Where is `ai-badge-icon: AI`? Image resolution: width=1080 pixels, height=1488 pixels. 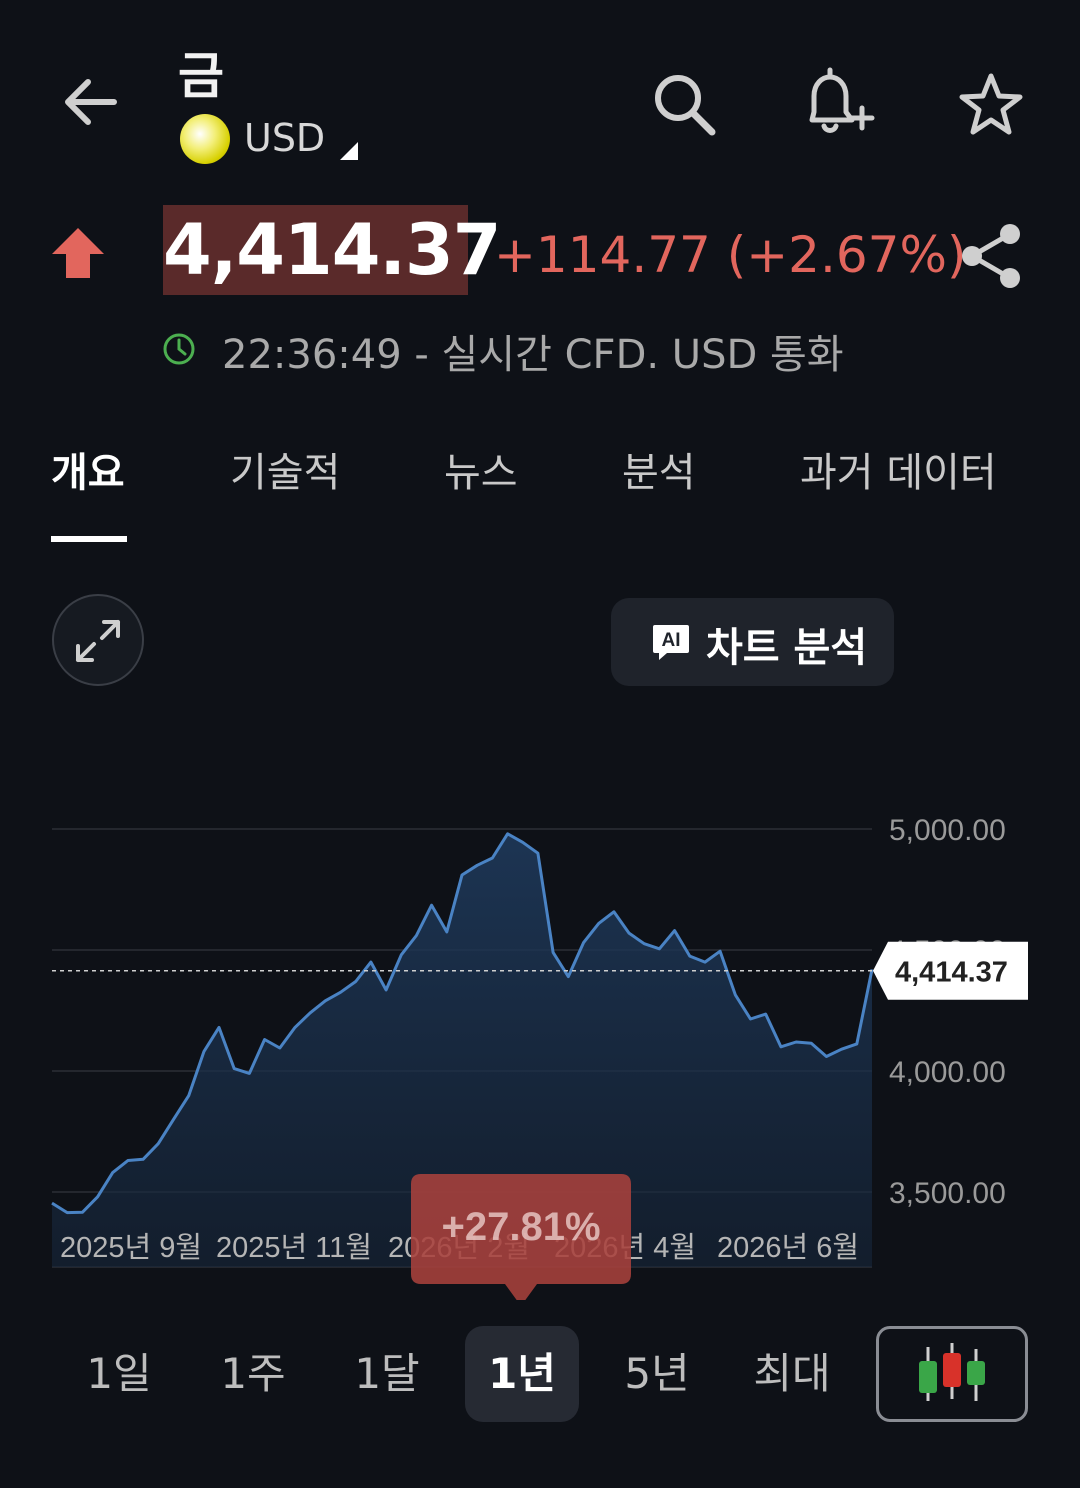
ai-badge-icon: AI is located at coordinates (671, 642).